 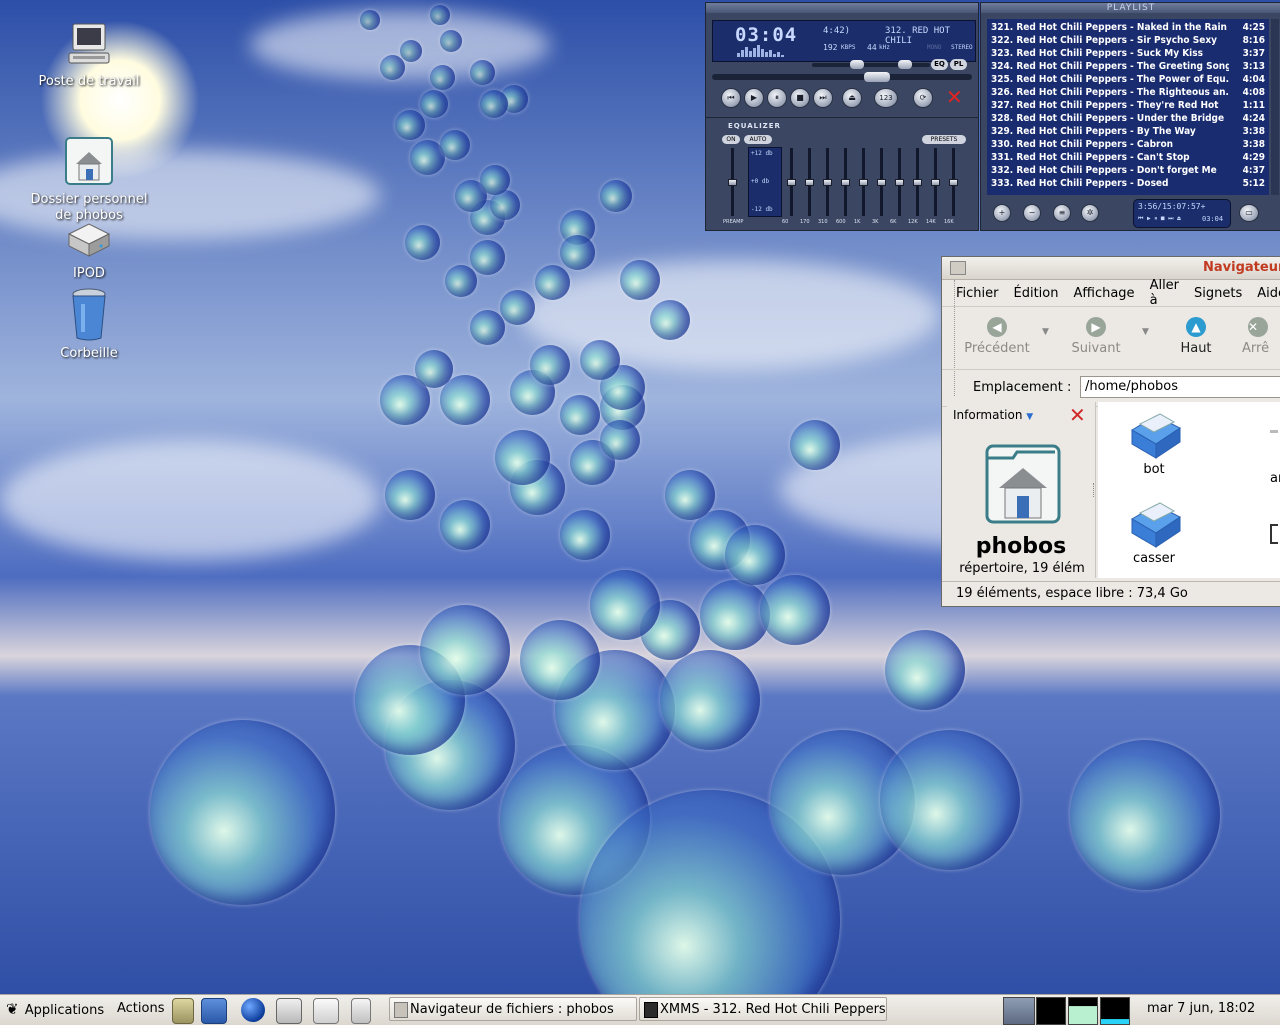 What do you see at coordinates (1196, 336) in the screenshot?
I see `up-button: ▲ Haut` at bounding box center [1196, 336].